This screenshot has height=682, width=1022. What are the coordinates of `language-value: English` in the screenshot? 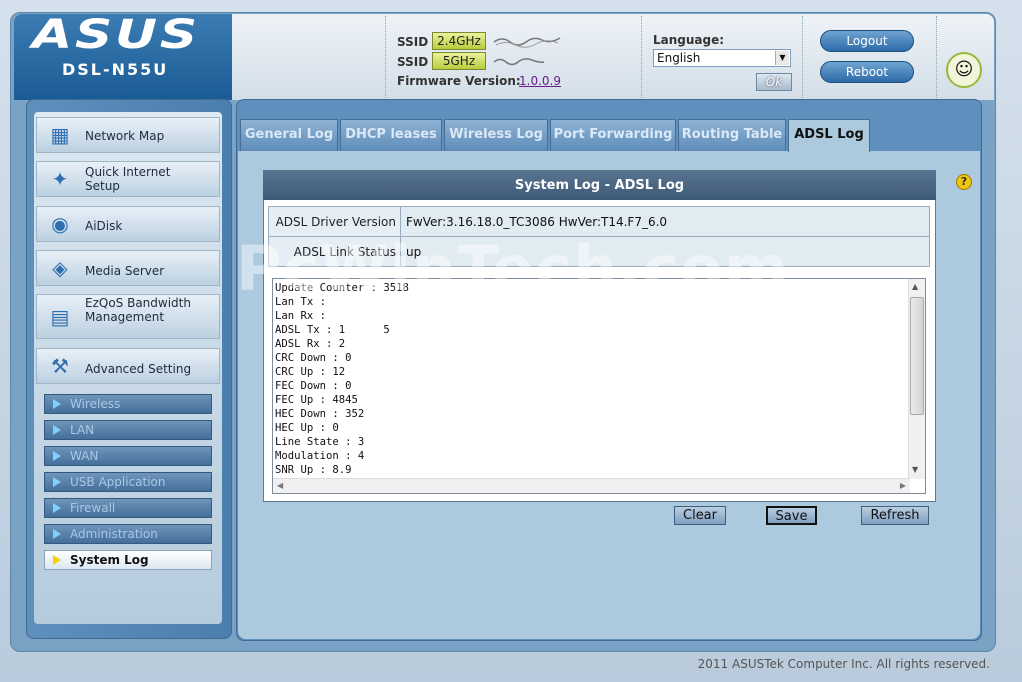 It's located at (679, 58).